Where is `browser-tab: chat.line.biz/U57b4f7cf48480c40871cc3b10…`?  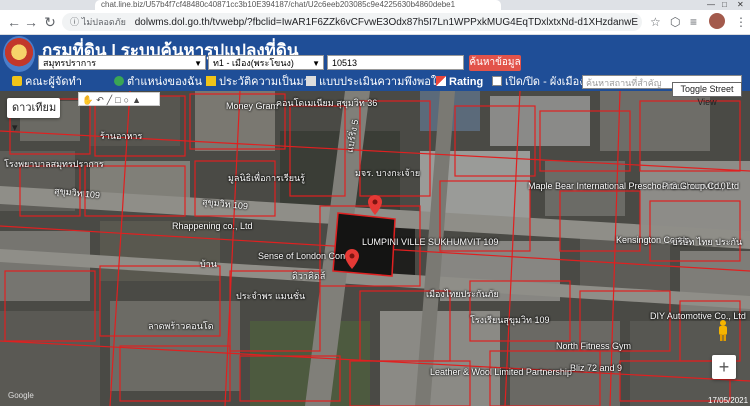
browser-tab: chat.line.biz/U57b4f7cf48480c40871cc3b10… is located at coordinates (298, 5).